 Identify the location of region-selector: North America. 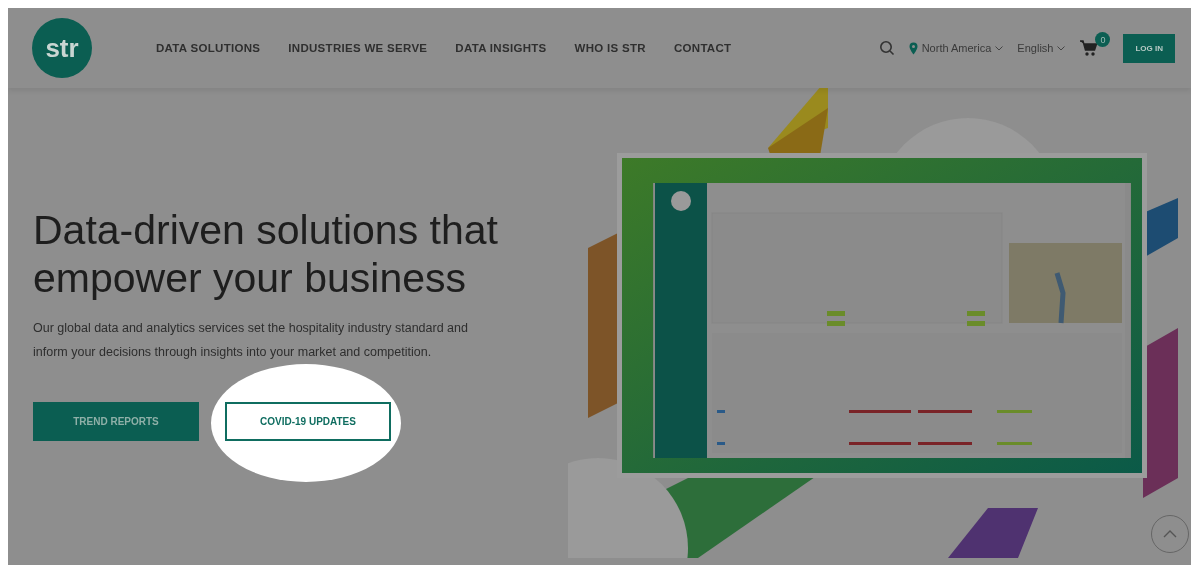
(956, 48).